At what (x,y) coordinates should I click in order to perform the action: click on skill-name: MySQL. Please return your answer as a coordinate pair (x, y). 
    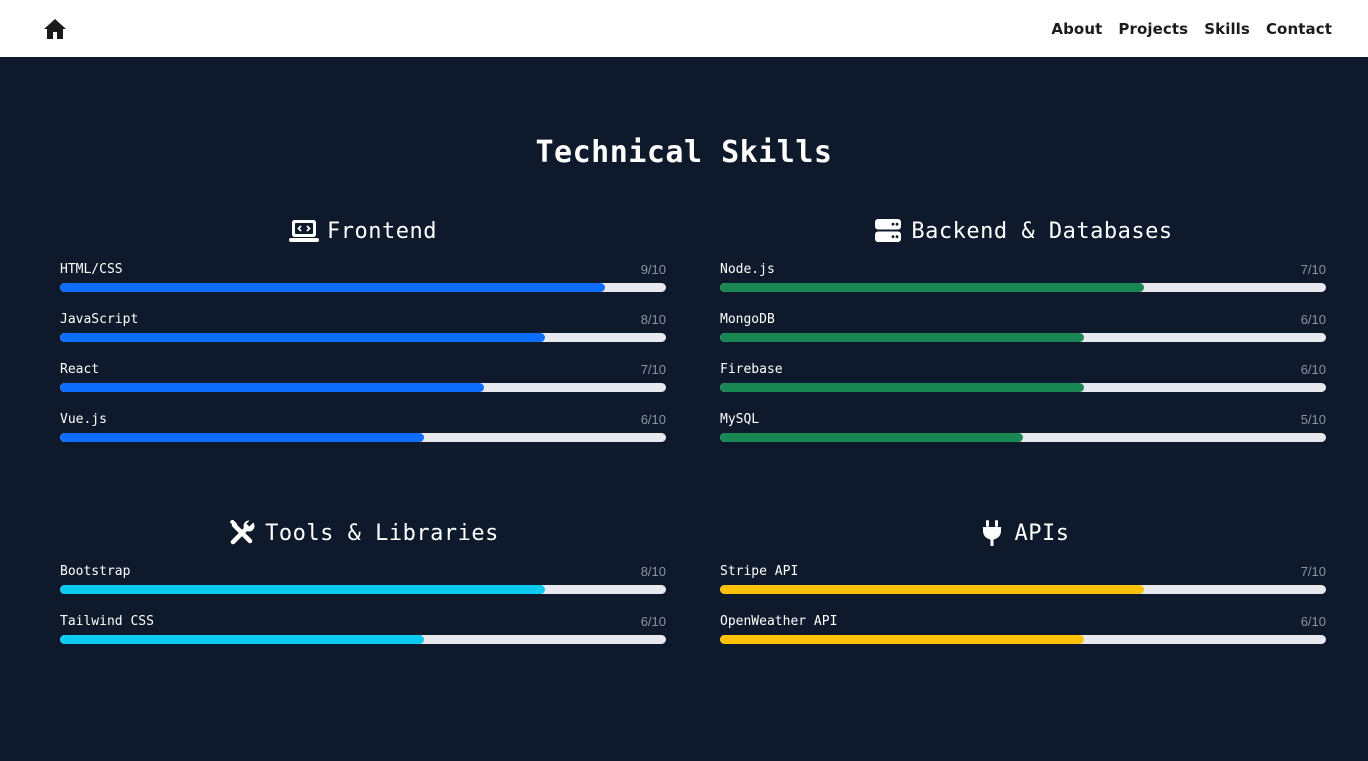
    Looking at the image, I should click on (740, 419).